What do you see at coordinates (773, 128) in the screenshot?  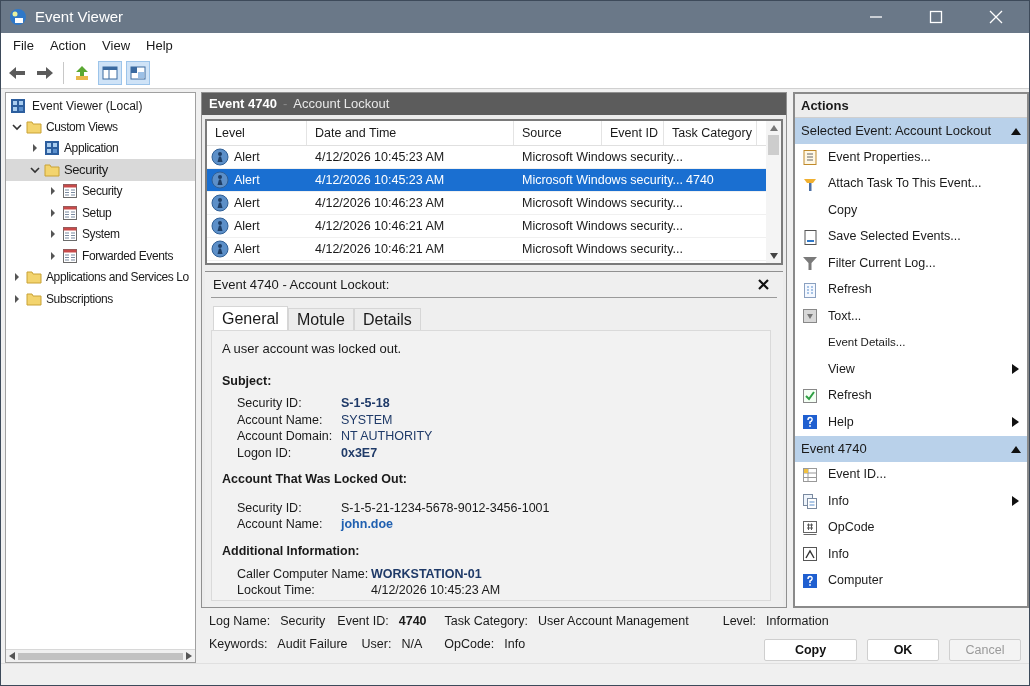 I see `scroll-up-icon` at bounding box center [773, 128].